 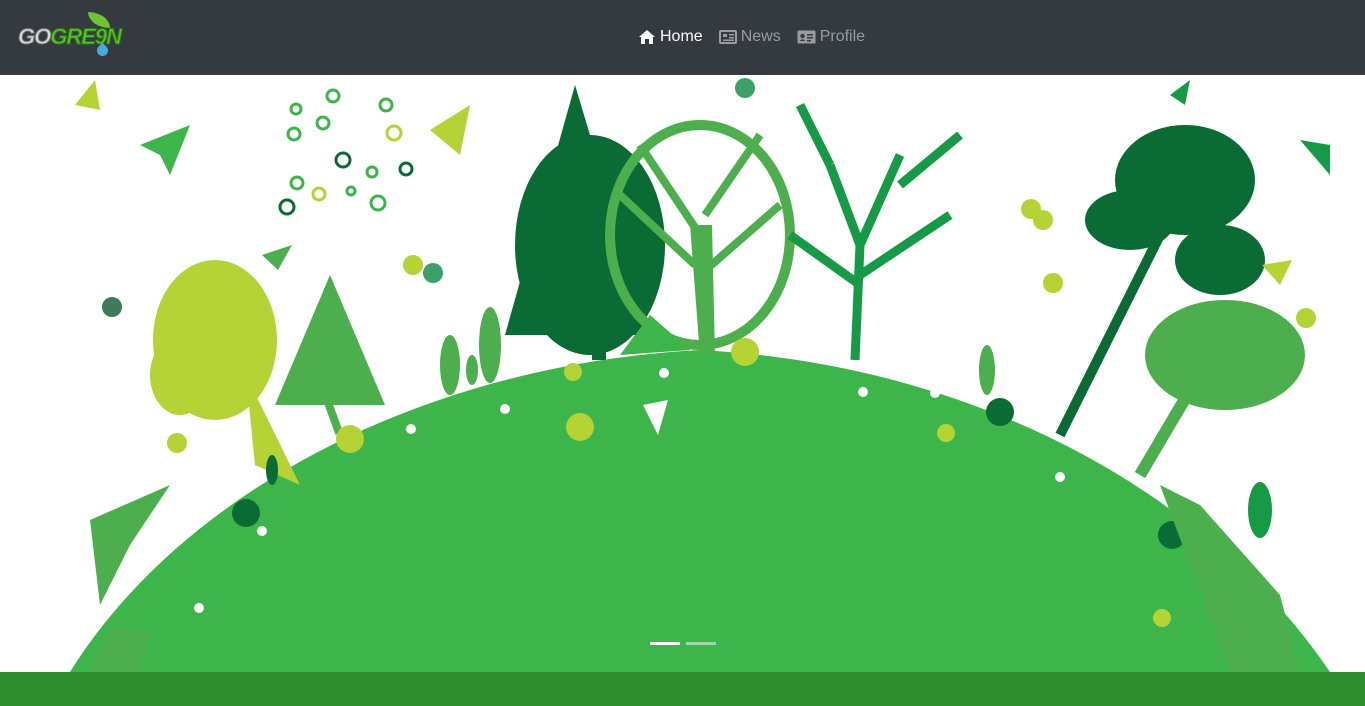 I want to click on nav-item-news: News, so click(x=749, y=37).